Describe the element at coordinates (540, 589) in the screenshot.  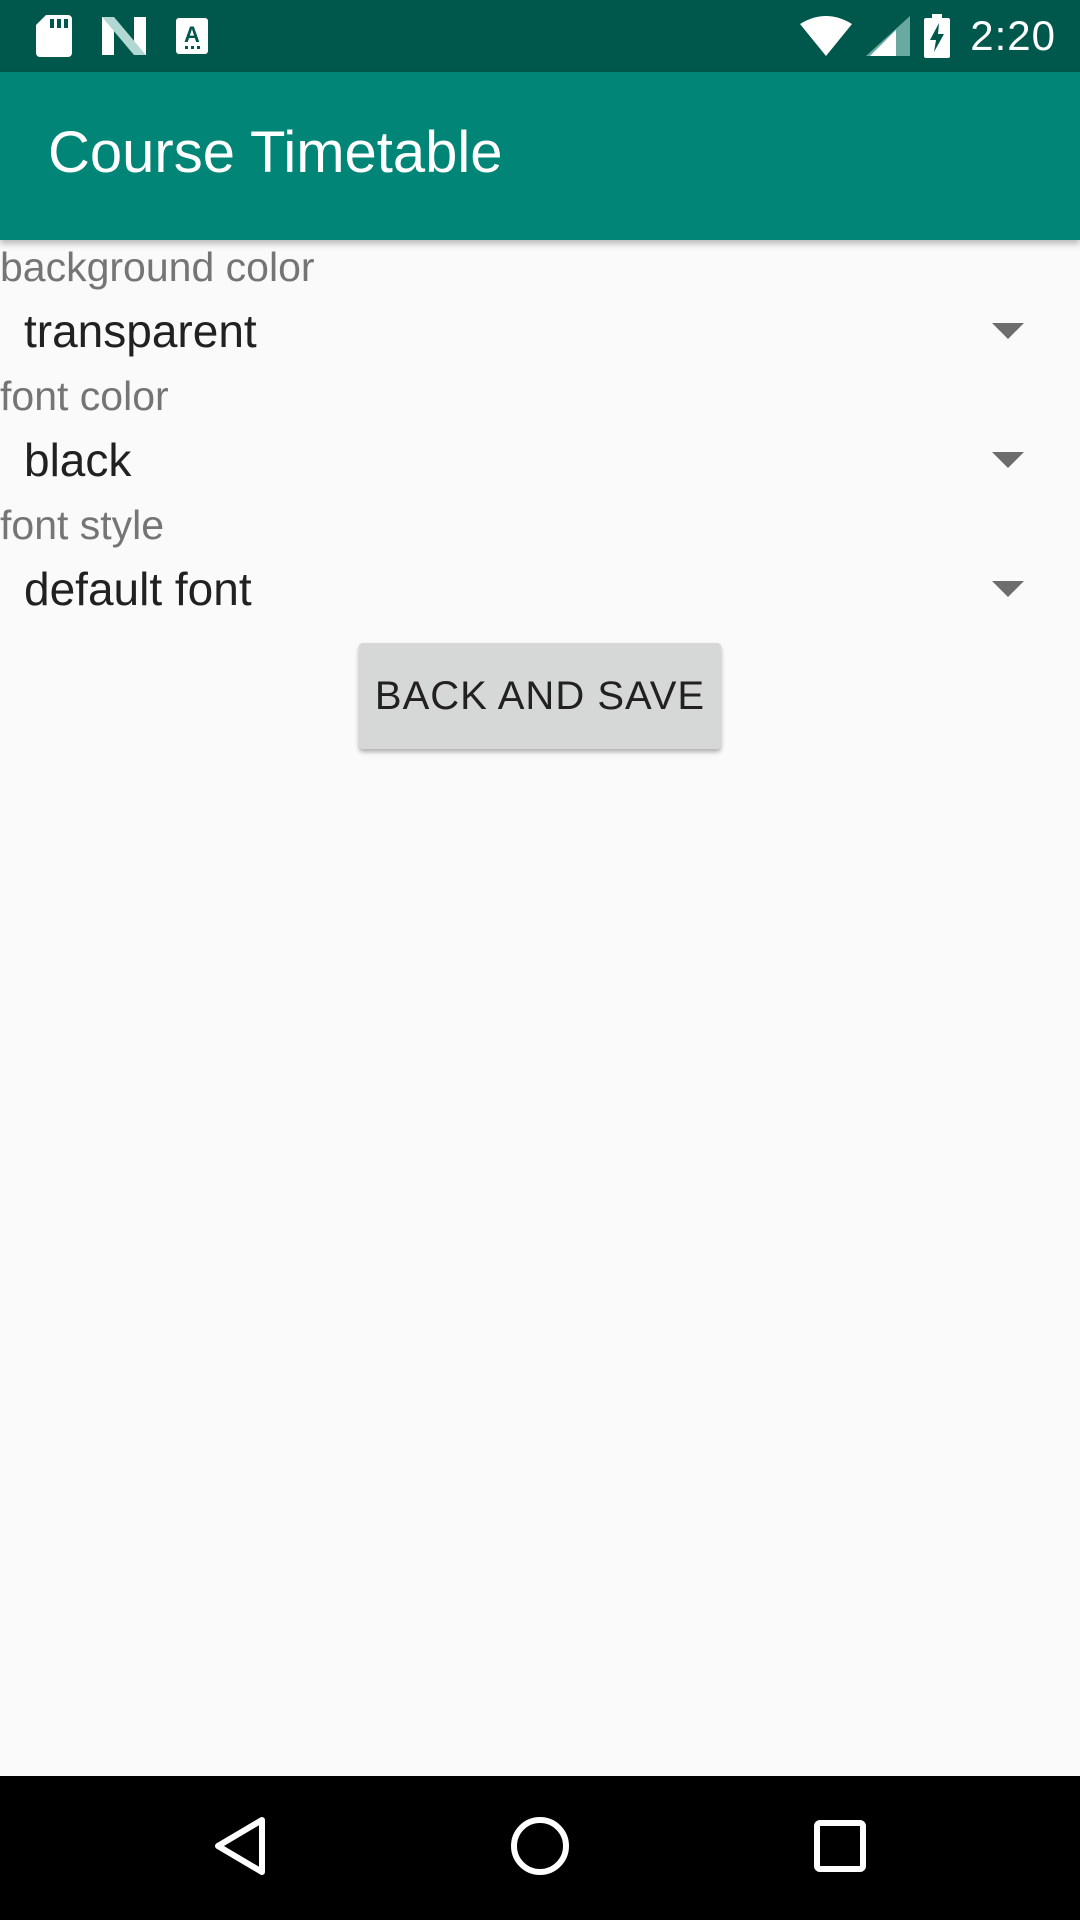
I see `font-style-spinner: default font` at that location.